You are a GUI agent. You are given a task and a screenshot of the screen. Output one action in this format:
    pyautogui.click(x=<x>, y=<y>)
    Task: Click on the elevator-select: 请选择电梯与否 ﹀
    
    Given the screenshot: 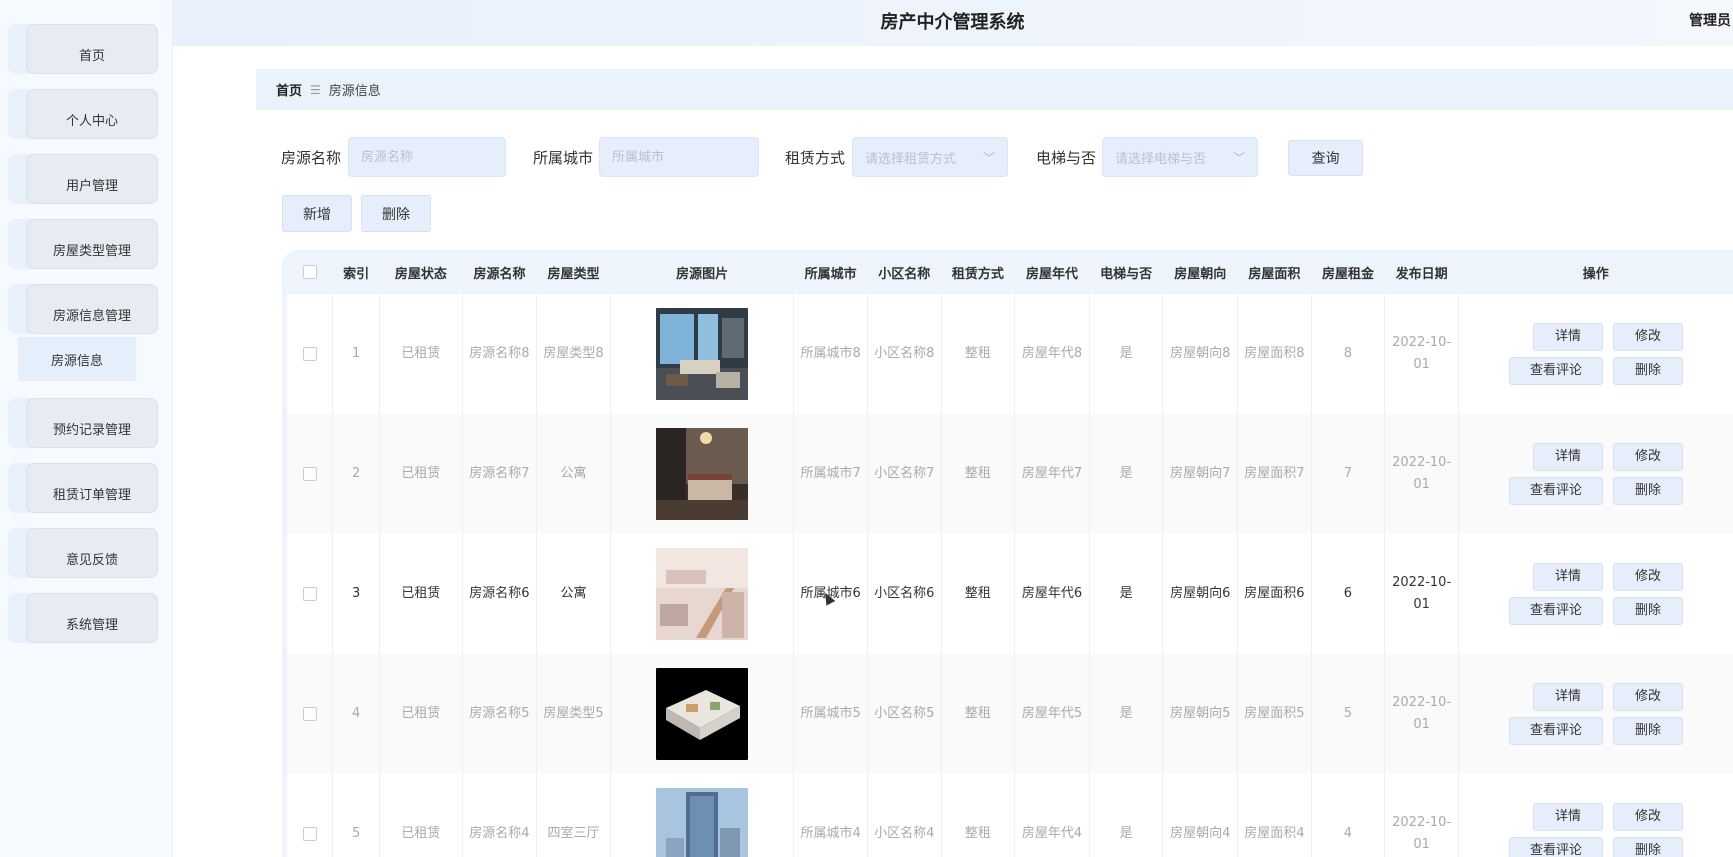 What is the action you would take?
    pyautogui.click(x=1180, y=157)
    